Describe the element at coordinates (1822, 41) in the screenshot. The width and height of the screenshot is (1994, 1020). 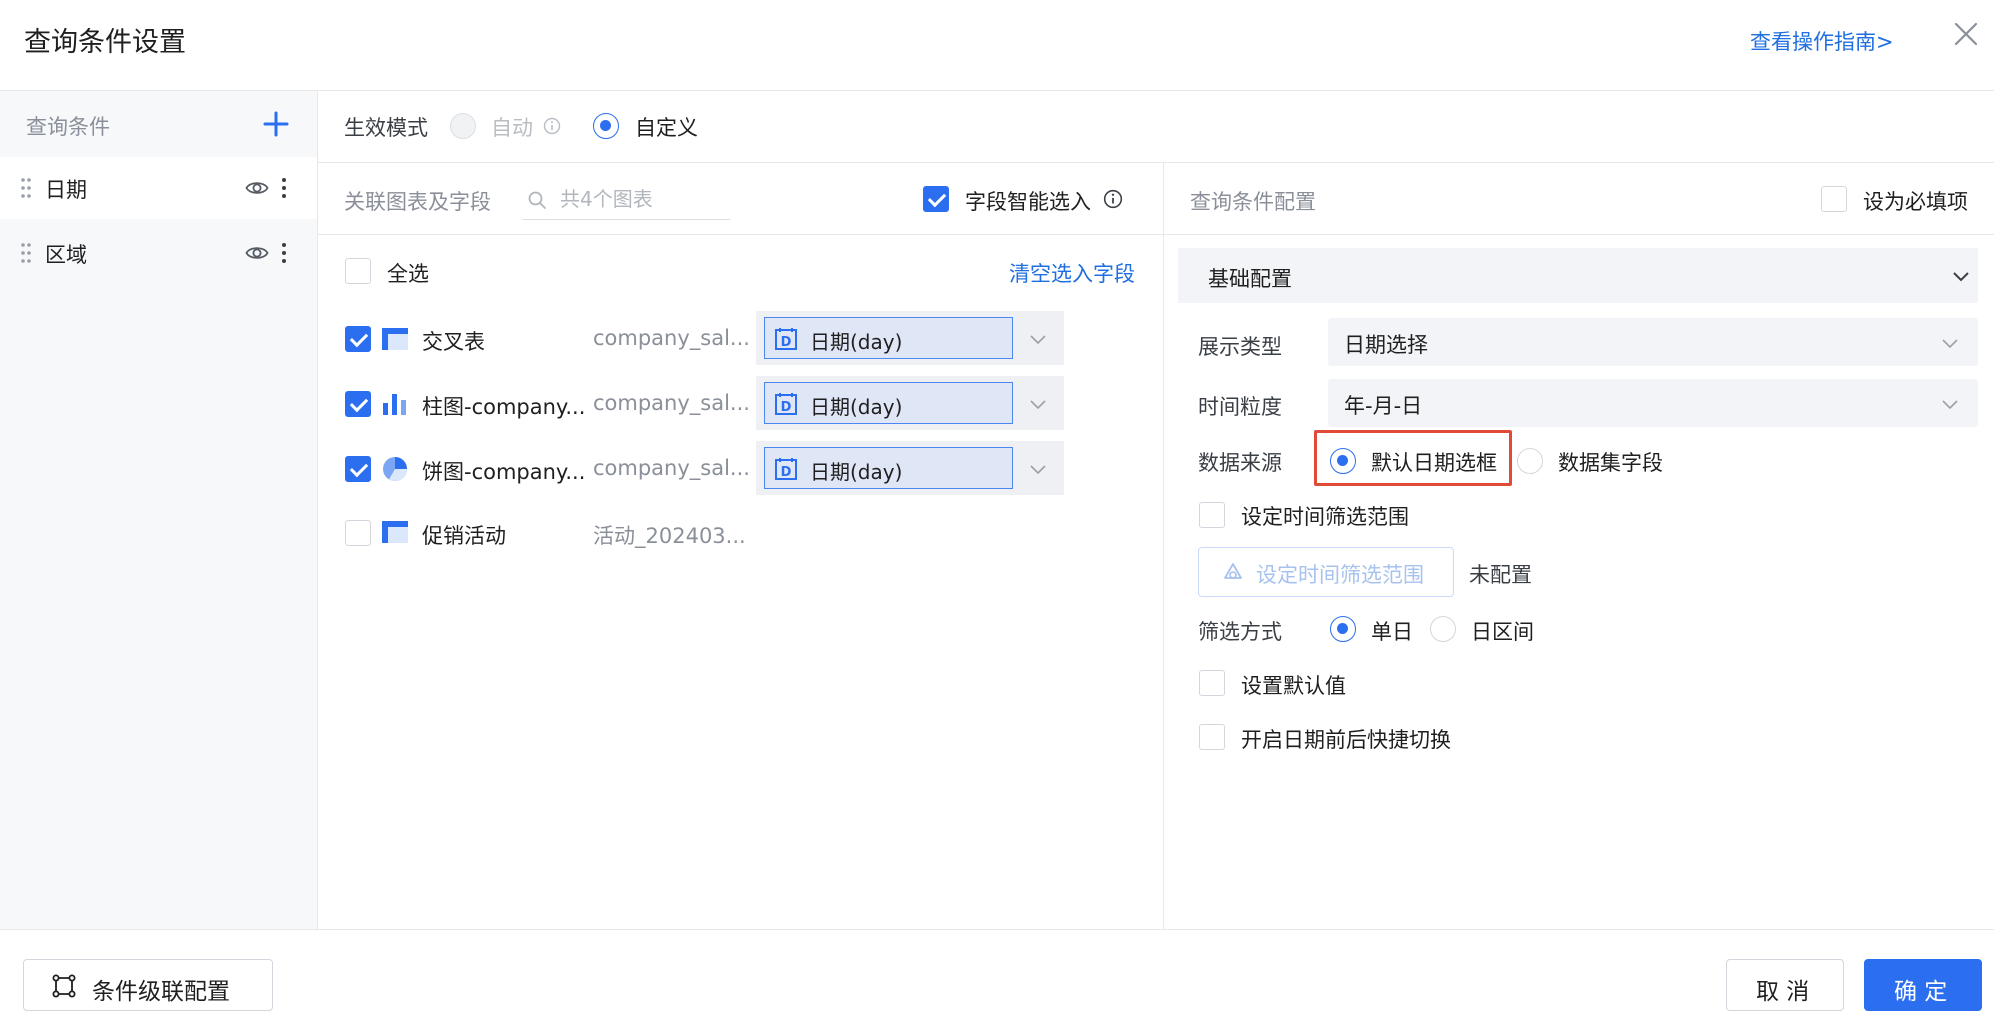
I see `guide-link: 查看操作指南>` at that location.